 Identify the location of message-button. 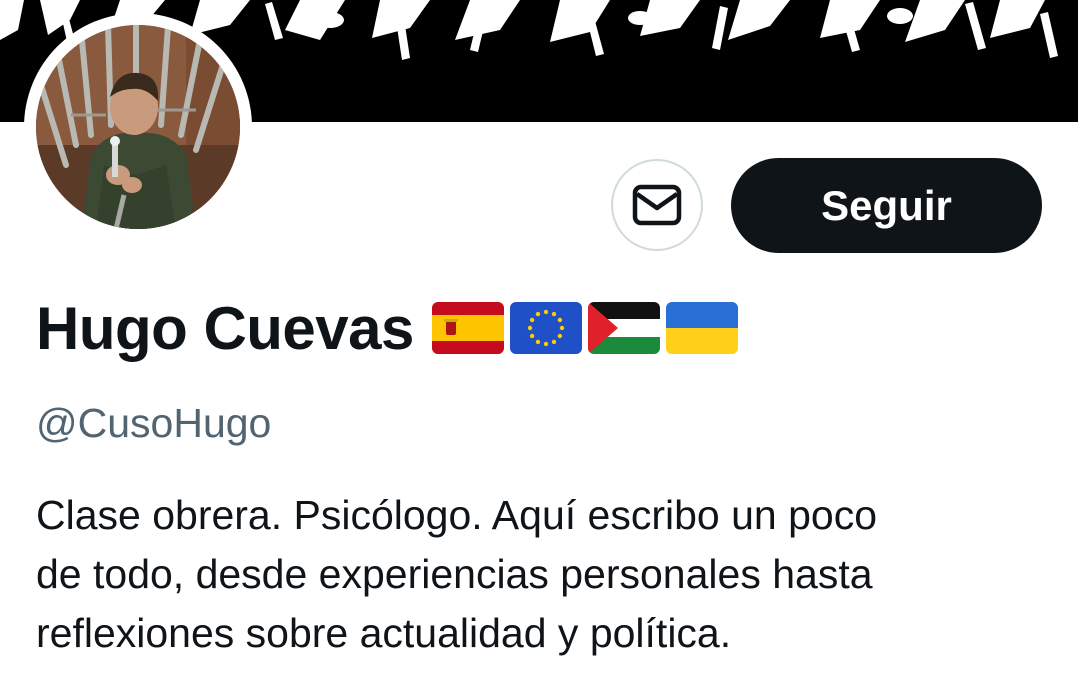
(657, 205).